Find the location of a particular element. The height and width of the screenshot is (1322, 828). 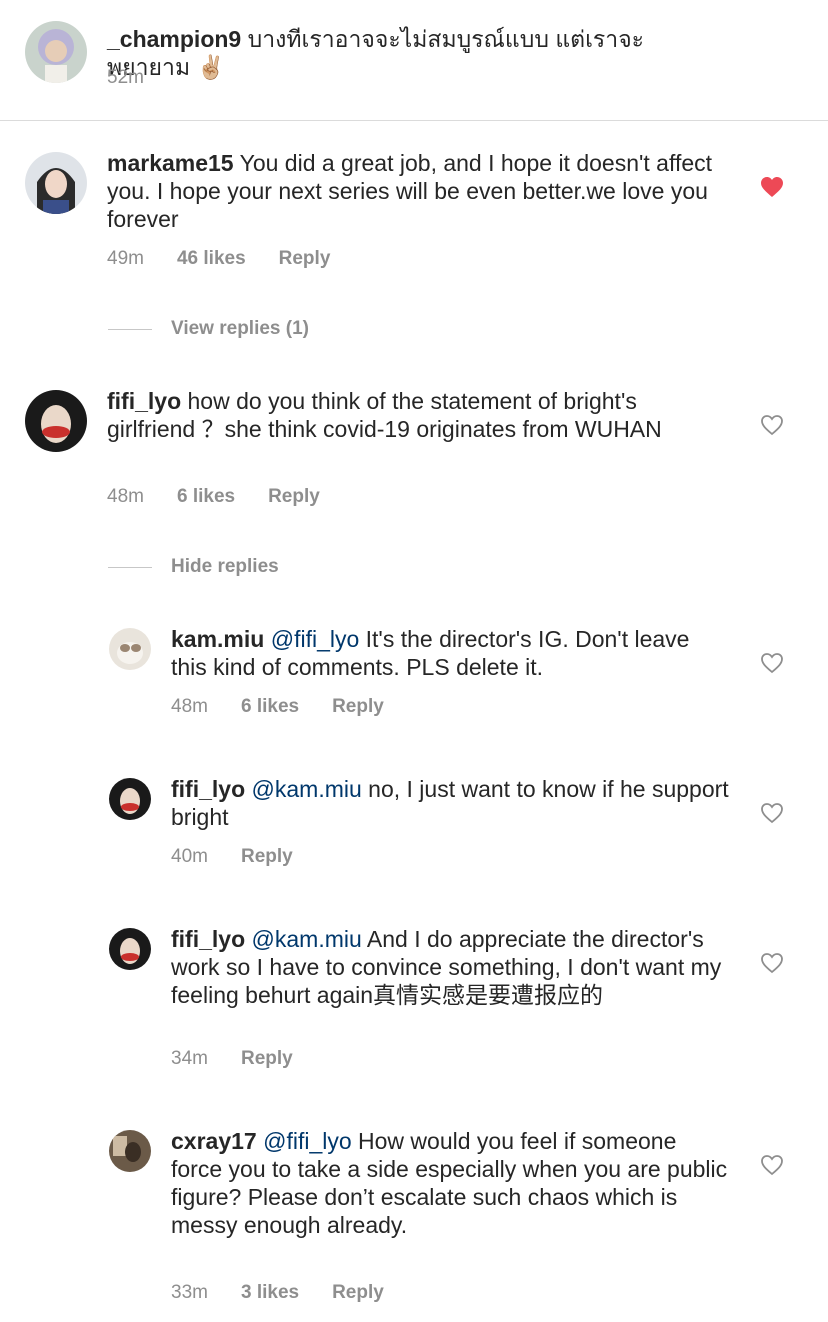

timestamp: 40m is located at coordinates (189, 856).